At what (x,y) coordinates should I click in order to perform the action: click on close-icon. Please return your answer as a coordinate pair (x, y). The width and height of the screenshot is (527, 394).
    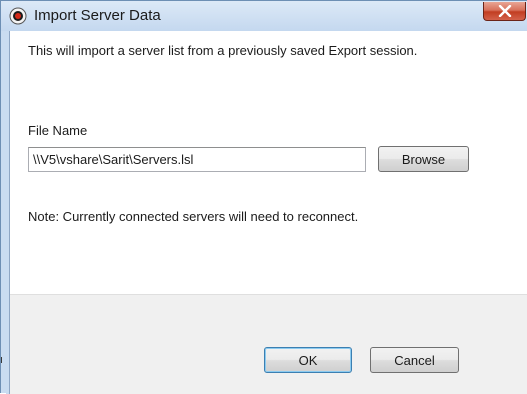
    Looking at the image, I should click on (505, 11).